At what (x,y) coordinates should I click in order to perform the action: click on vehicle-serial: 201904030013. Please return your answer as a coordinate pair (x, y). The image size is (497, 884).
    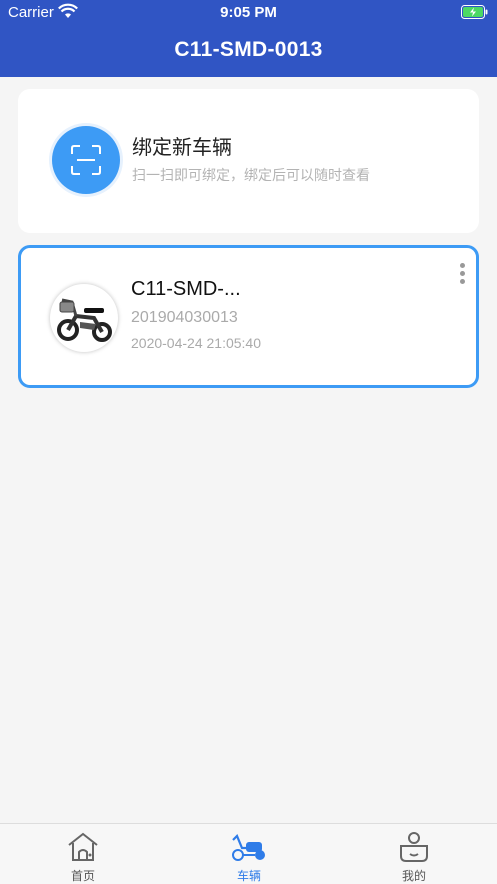
    Looking at the image, I should click on (184, 317).